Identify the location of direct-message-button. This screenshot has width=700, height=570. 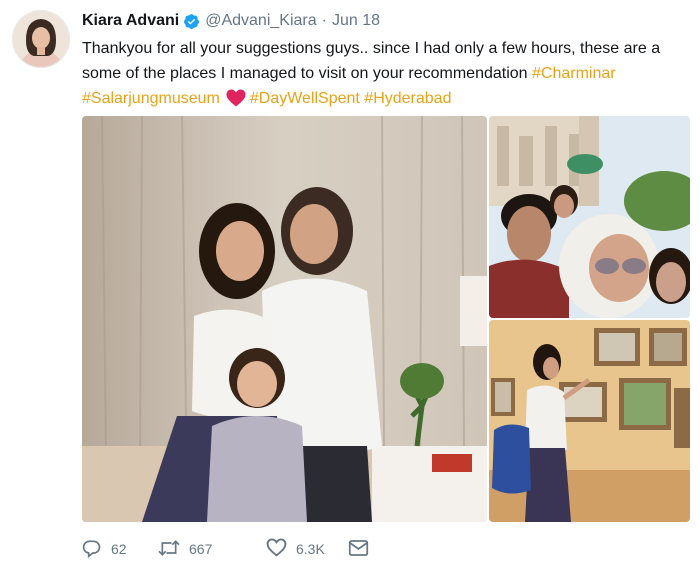
(363, 549).